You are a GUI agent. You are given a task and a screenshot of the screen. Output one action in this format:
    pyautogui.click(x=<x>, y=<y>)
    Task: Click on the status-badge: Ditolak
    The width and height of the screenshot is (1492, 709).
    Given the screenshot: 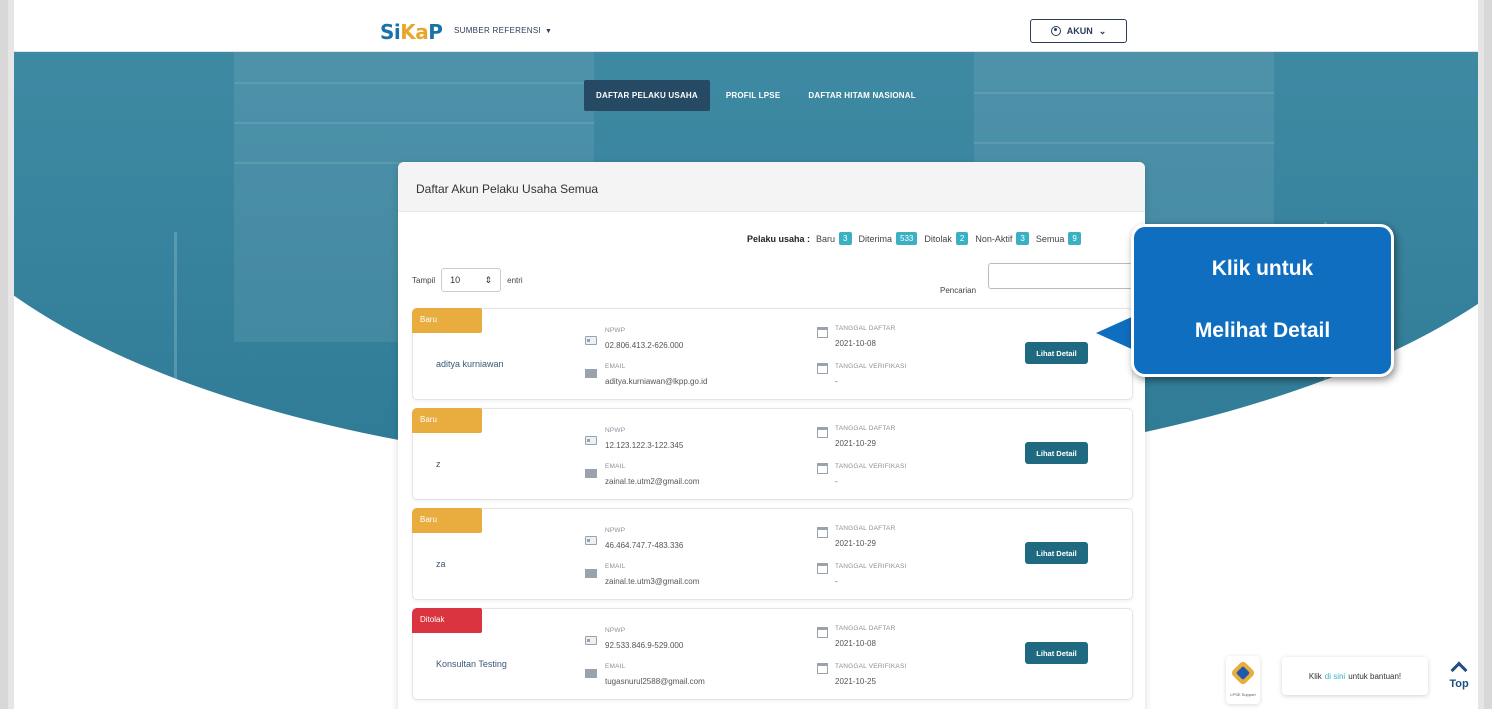 What is the action you would take?
    pyautogui.click(x=447, y=620)
    